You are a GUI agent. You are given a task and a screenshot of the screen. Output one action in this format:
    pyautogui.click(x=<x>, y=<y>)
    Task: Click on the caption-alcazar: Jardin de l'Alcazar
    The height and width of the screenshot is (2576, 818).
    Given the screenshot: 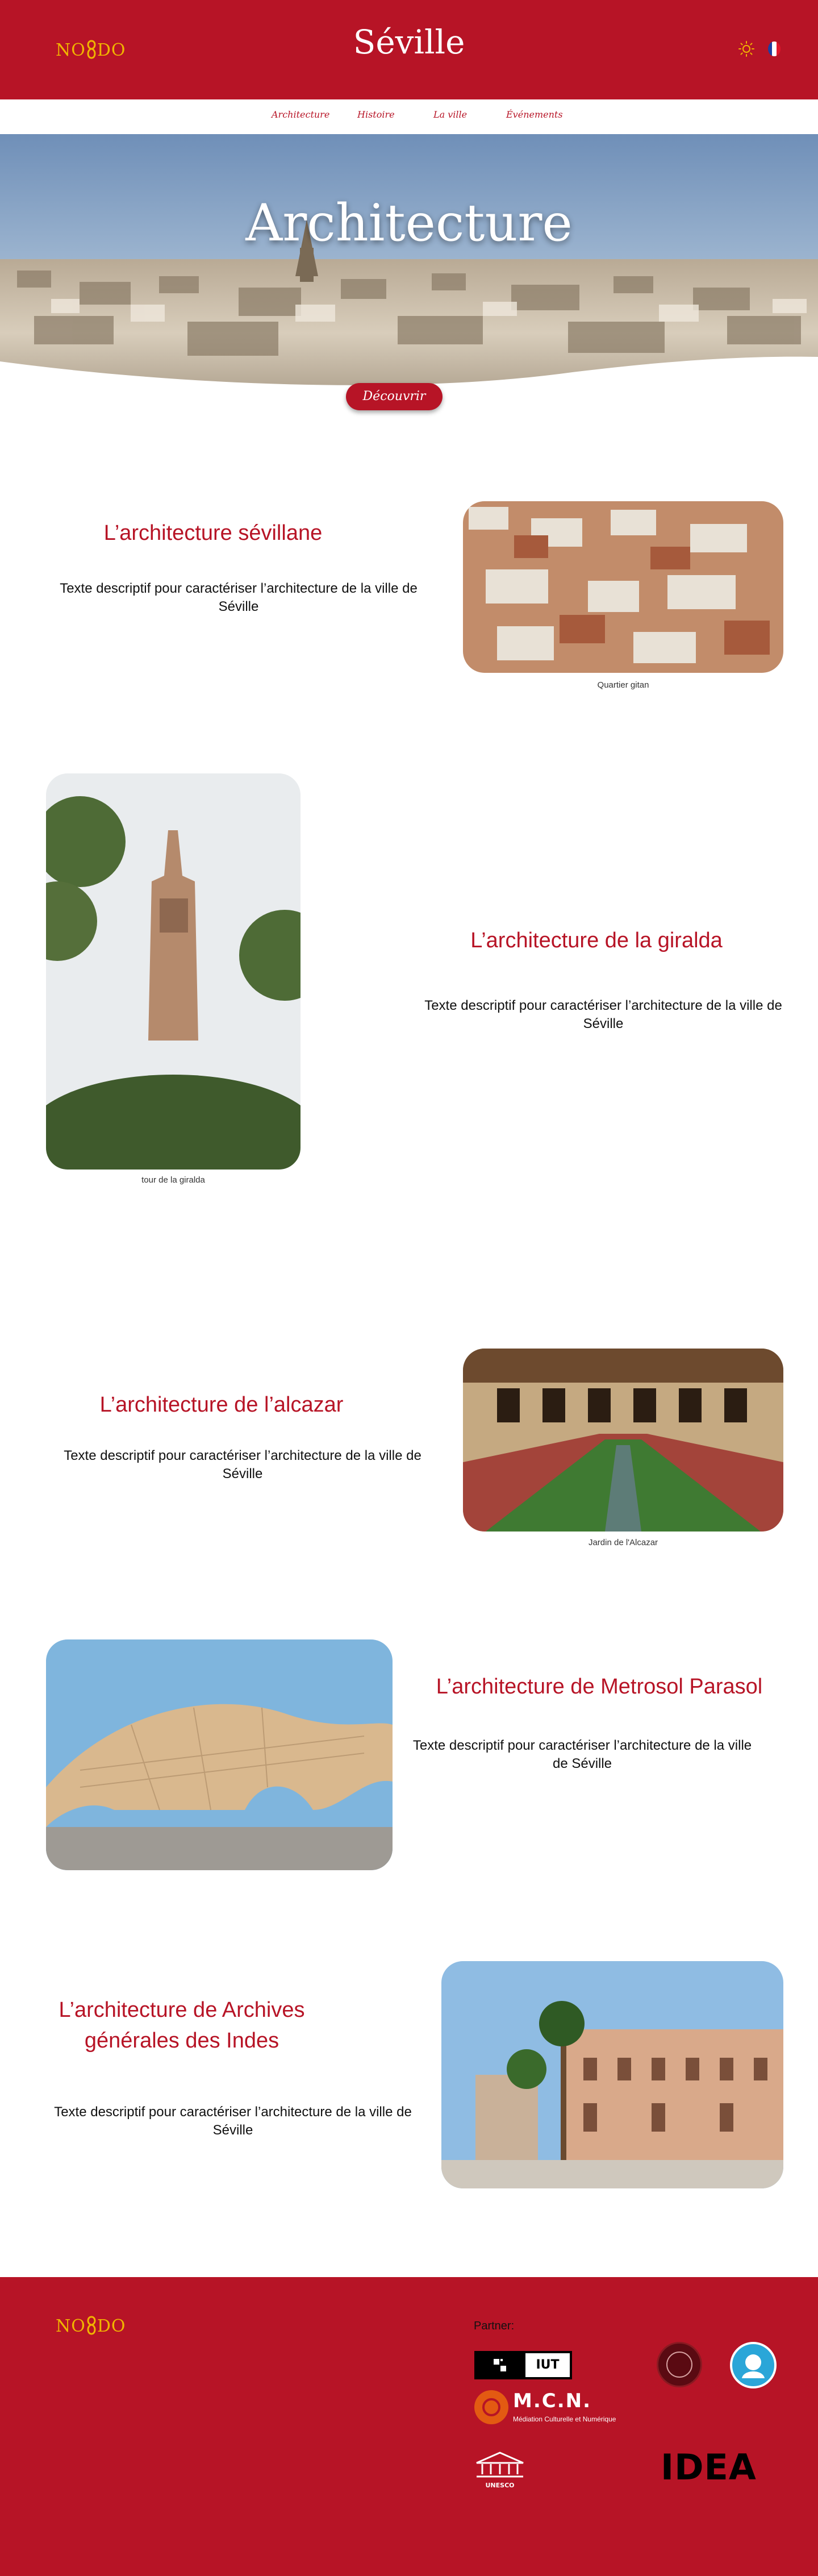 What is the action you would take?
    pyautogui.click(x=623, y=1542)
    